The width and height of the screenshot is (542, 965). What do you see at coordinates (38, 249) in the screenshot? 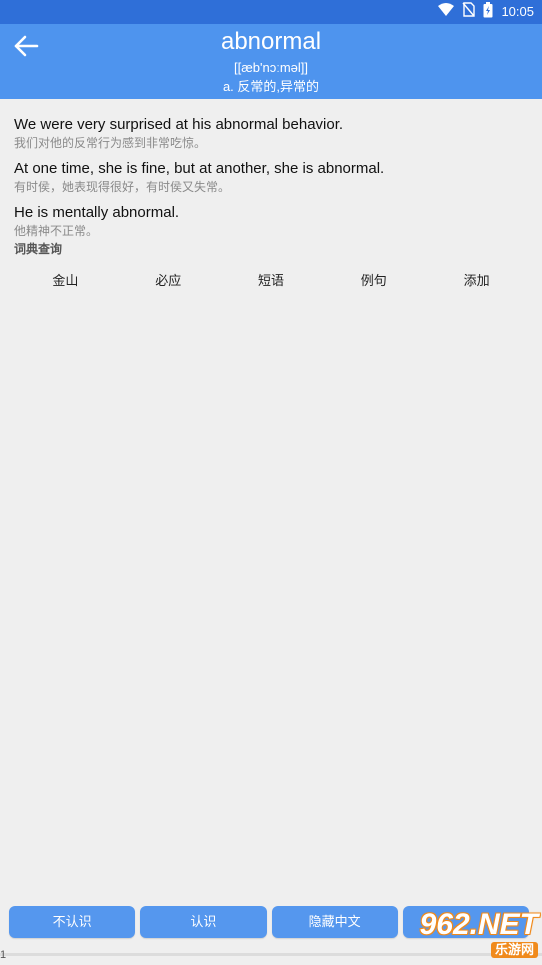
I see `dictionary-heading: 词典查询` at bounding box center [38, 249].